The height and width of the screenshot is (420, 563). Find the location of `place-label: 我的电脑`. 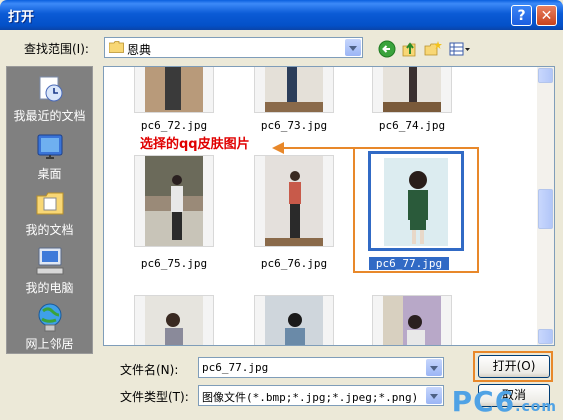

place-label: 我的电脑 is located at coordinates (49, 288).